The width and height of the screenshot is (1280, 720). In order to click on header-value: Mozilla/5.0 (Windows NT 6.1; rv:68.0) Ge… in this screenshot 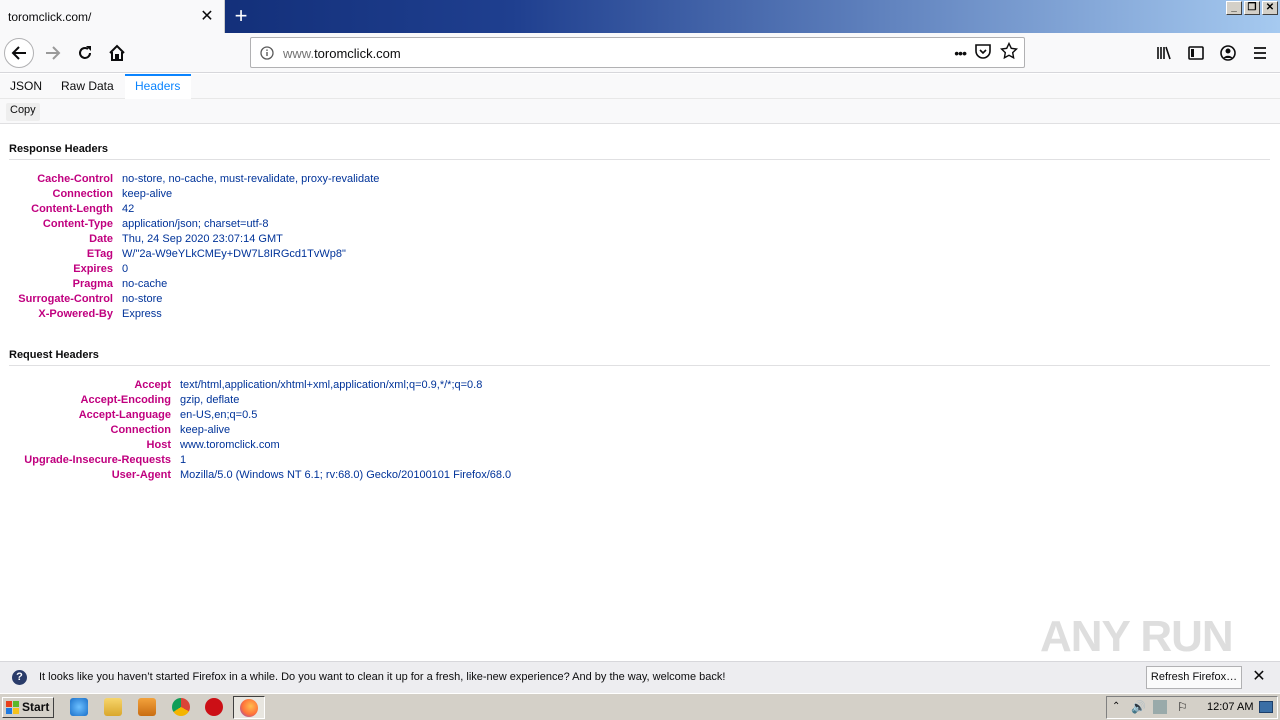, I will do `click(346, 475)`.